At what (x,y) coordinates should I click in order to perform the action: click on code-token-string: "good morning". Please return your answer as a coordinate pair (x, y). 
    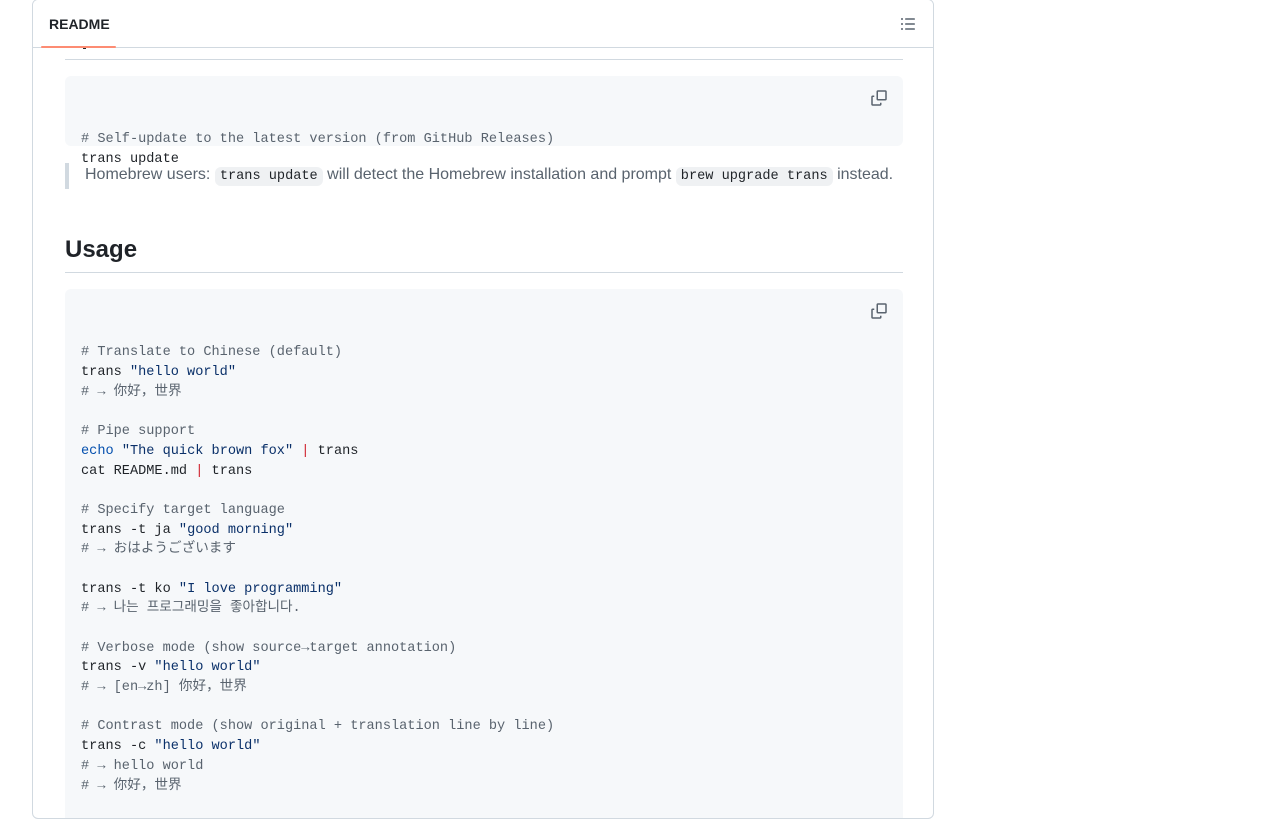
    Looking at the image, I should click on (236, 530).